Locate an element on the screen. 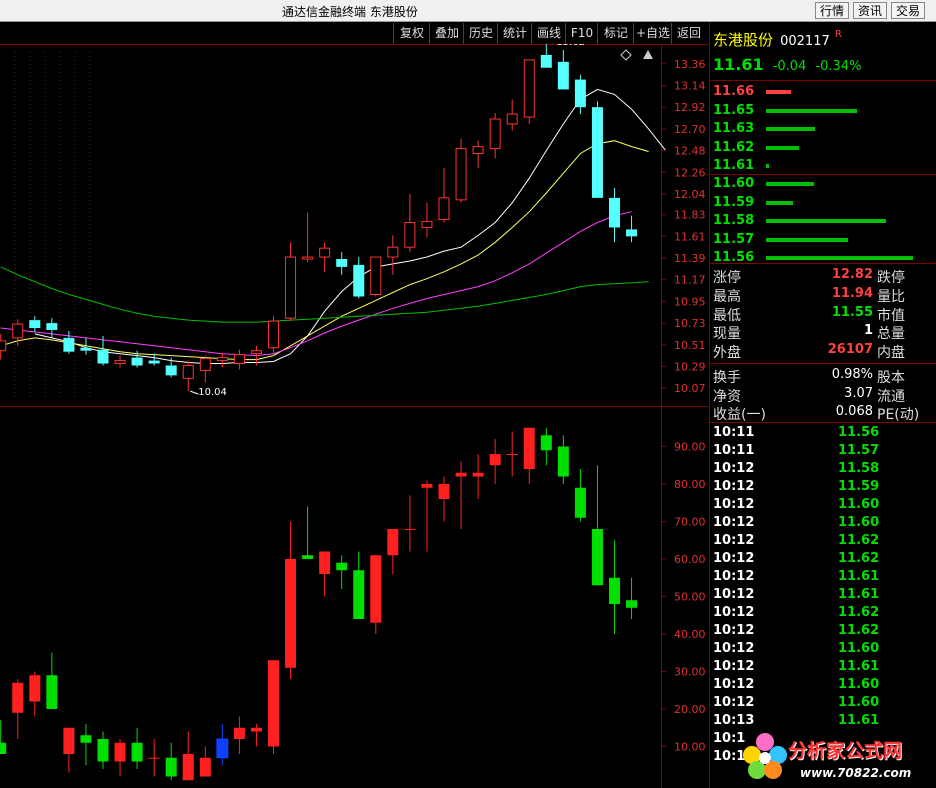 The width and height of the screenshot is (936, 788). tick-row: 10:12 11.61 is located at coordinates (824, 667).